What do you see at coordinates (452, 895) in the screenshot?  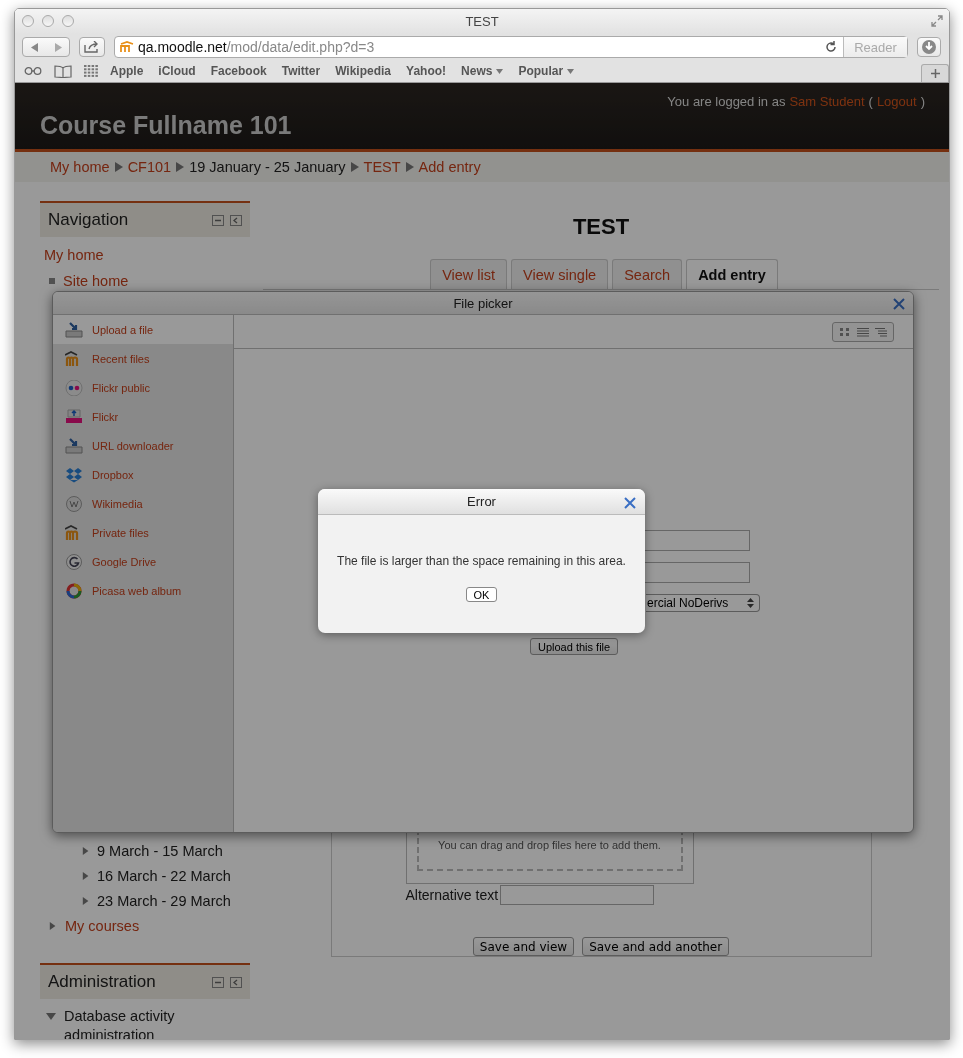 I see `field-label: Alternative text` at bounding box center [452, 895].